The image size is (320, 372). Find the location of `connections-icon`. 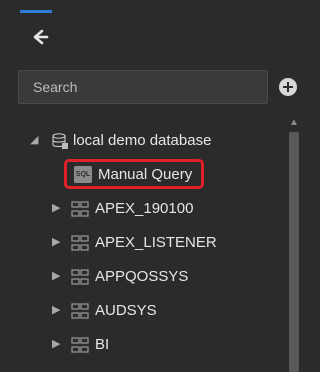

connections-icon is located at coordinates (41, 37).